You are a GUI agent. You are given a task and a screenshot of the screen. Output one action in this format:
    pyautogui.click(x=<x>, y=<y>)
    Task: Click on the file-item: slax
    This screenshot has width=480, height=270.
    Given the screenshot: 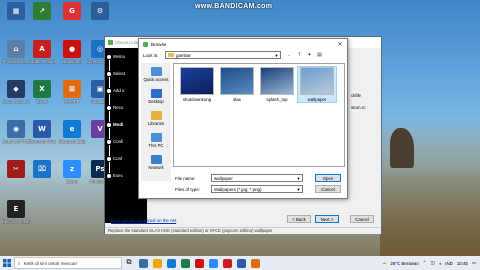 What is the action you would take?
    pyautogui.click(x=237, y=84)
    